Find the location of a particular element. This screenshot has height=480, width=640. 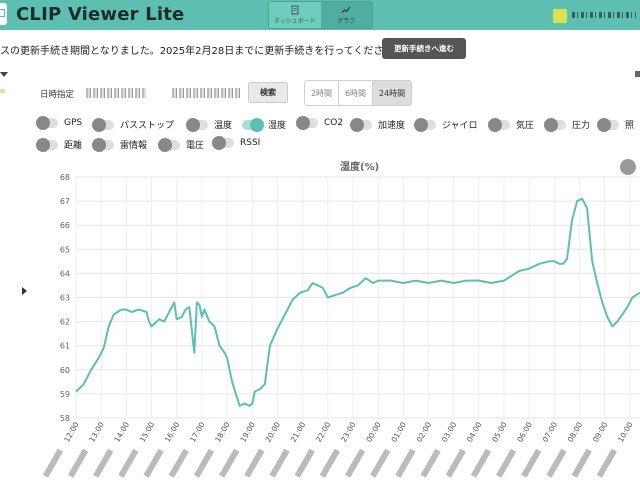

x-tick-label: 04:00 is located at coordinates (474, 431).